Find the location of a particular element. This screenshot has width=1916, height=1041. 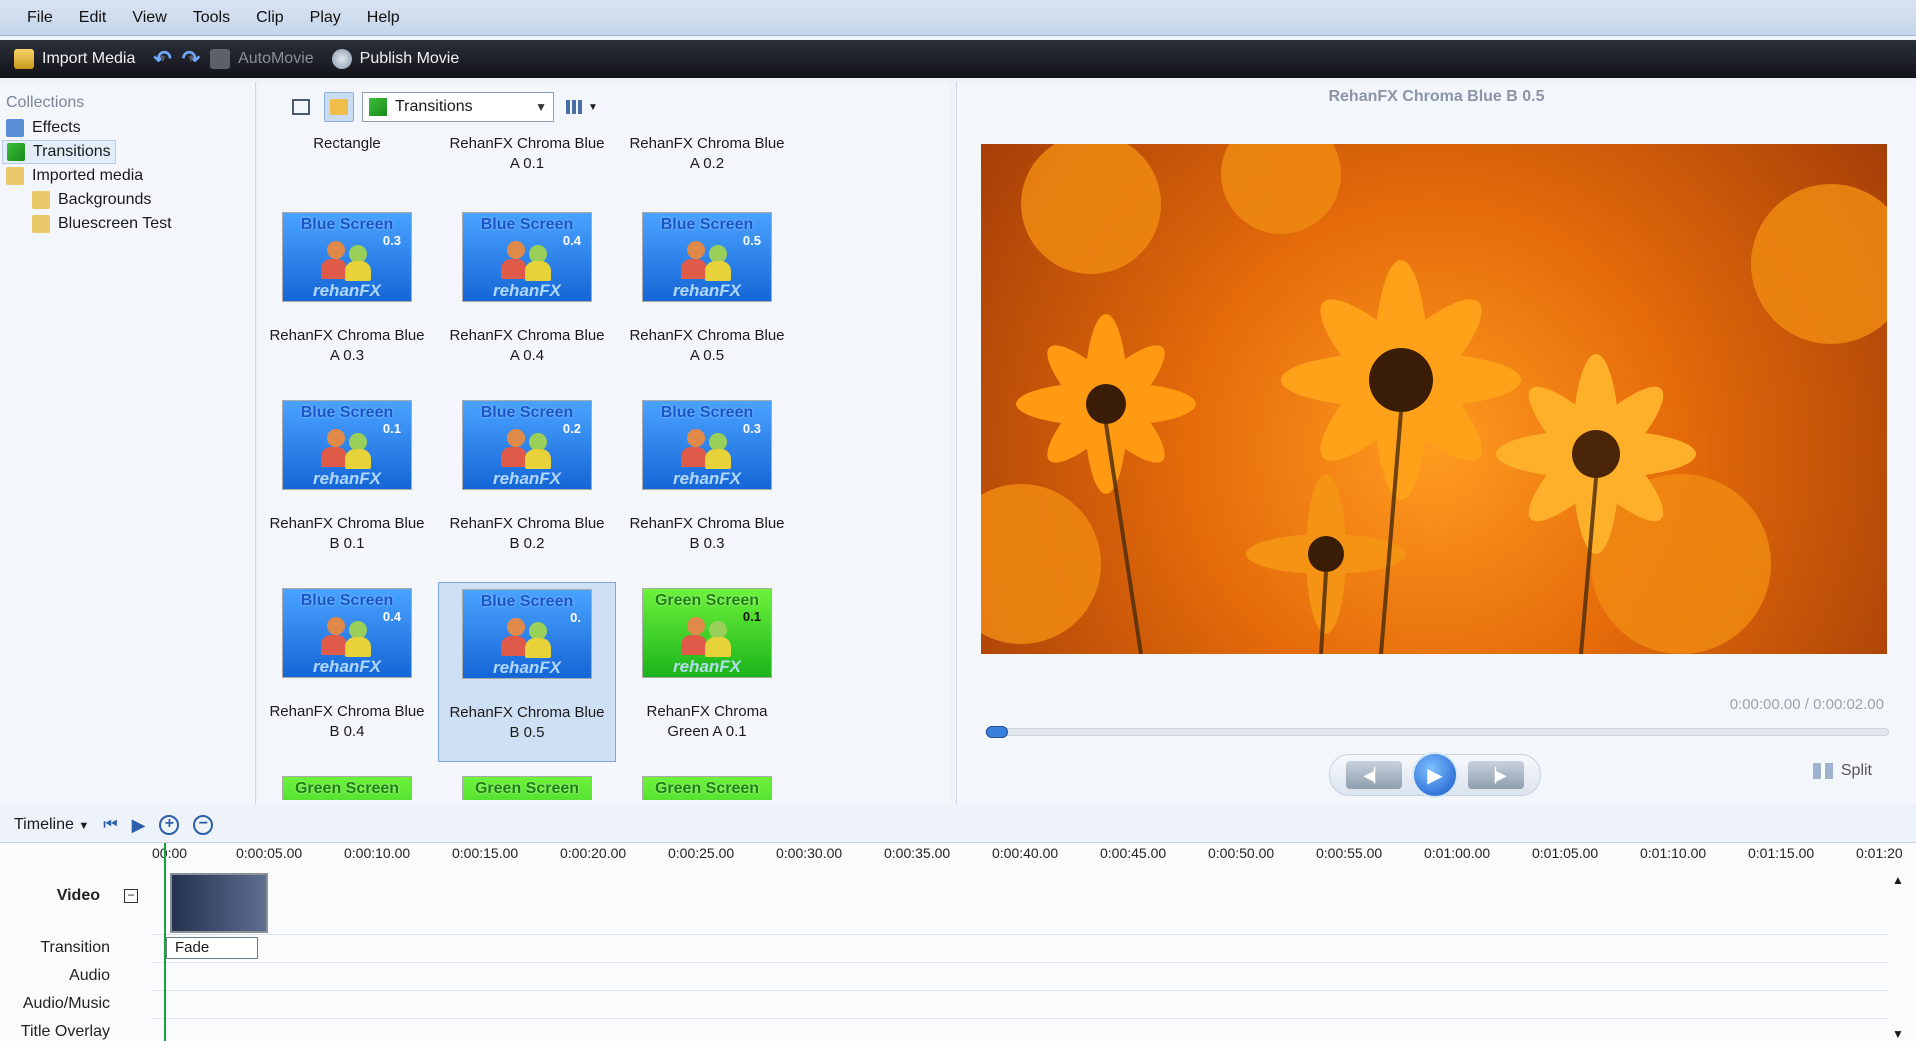

transition-item: RehanFX Chroma Blue A 0.2 is located at coordinates (707, 154).